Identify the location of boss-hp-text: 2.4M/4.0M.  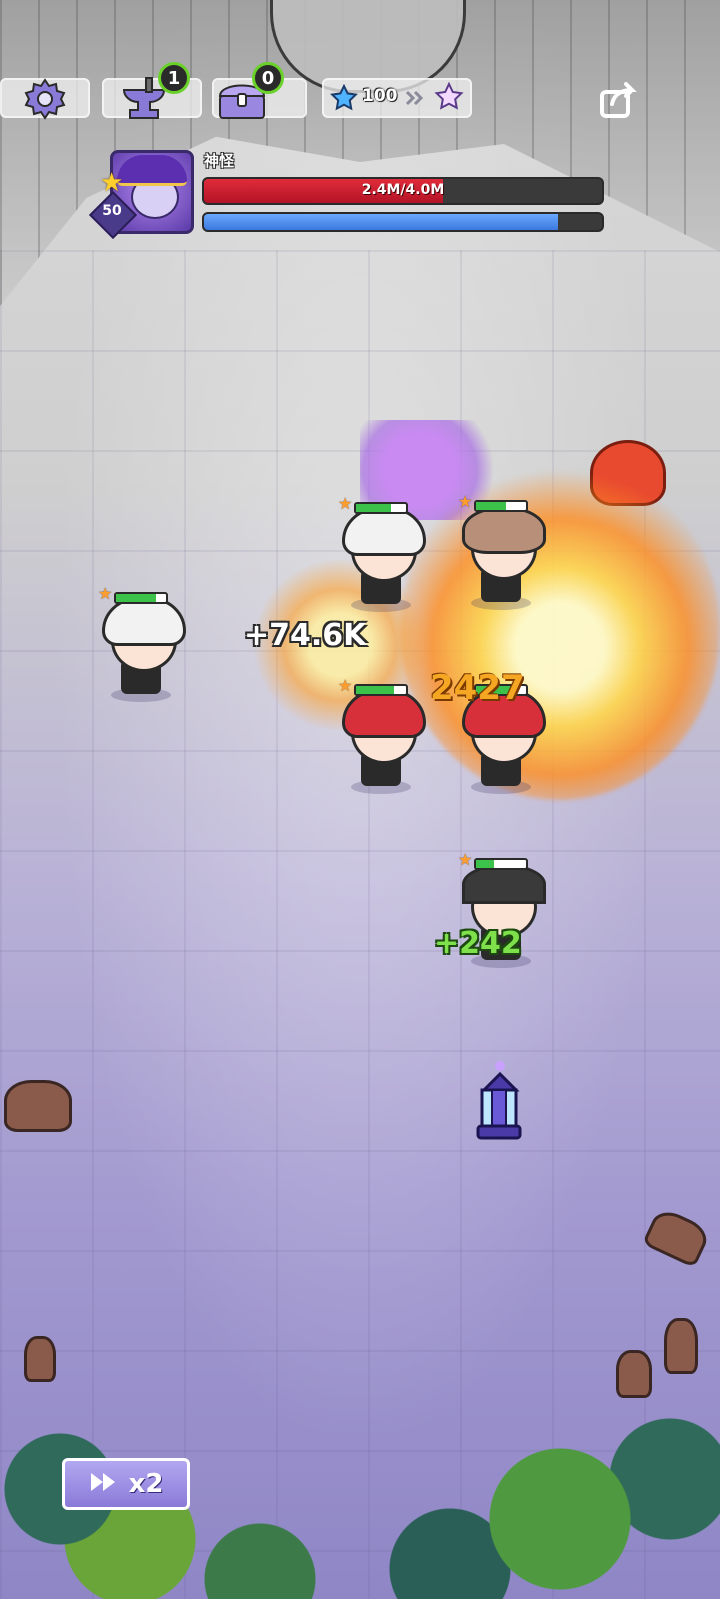
(403, 190).